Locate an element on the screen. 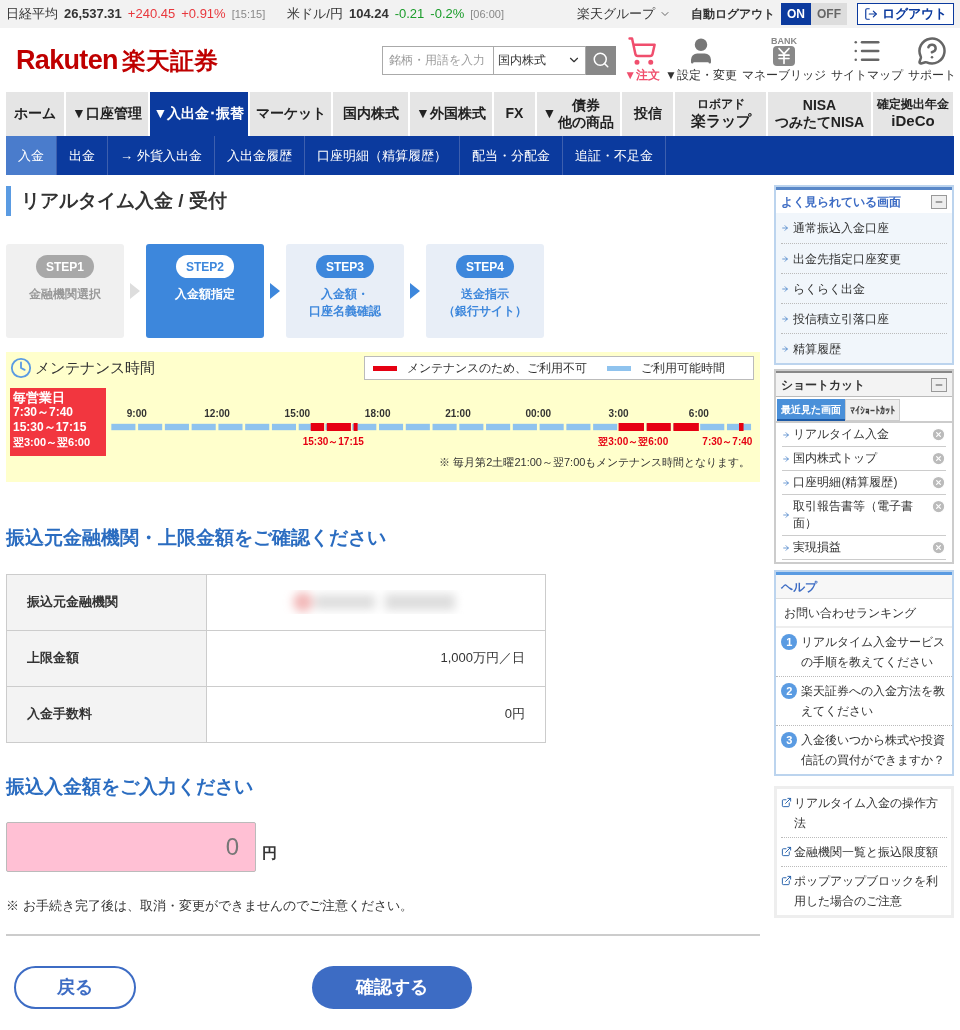 The height and width of the screenshot is (1030, 960). table-cell: 1,000万円／日 is located at coordinates (376, 658).